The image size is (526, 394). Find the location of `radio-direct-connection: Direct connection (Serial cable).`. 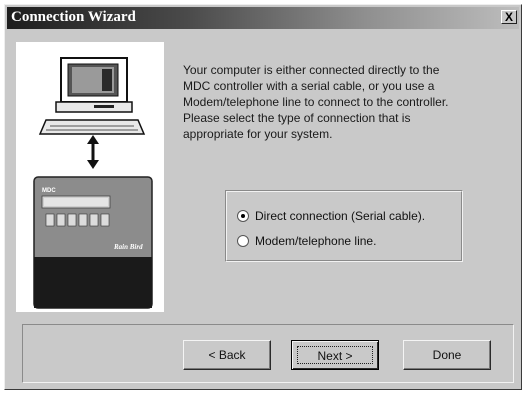

radio-direct-connection: Direct connection (Serial cable). is located at coordinates (331, 216).